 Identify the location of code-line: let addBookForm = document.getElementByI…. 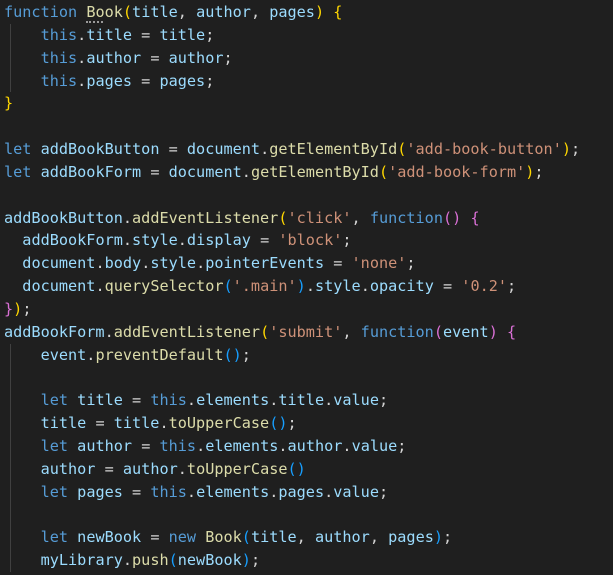
(306, 172).